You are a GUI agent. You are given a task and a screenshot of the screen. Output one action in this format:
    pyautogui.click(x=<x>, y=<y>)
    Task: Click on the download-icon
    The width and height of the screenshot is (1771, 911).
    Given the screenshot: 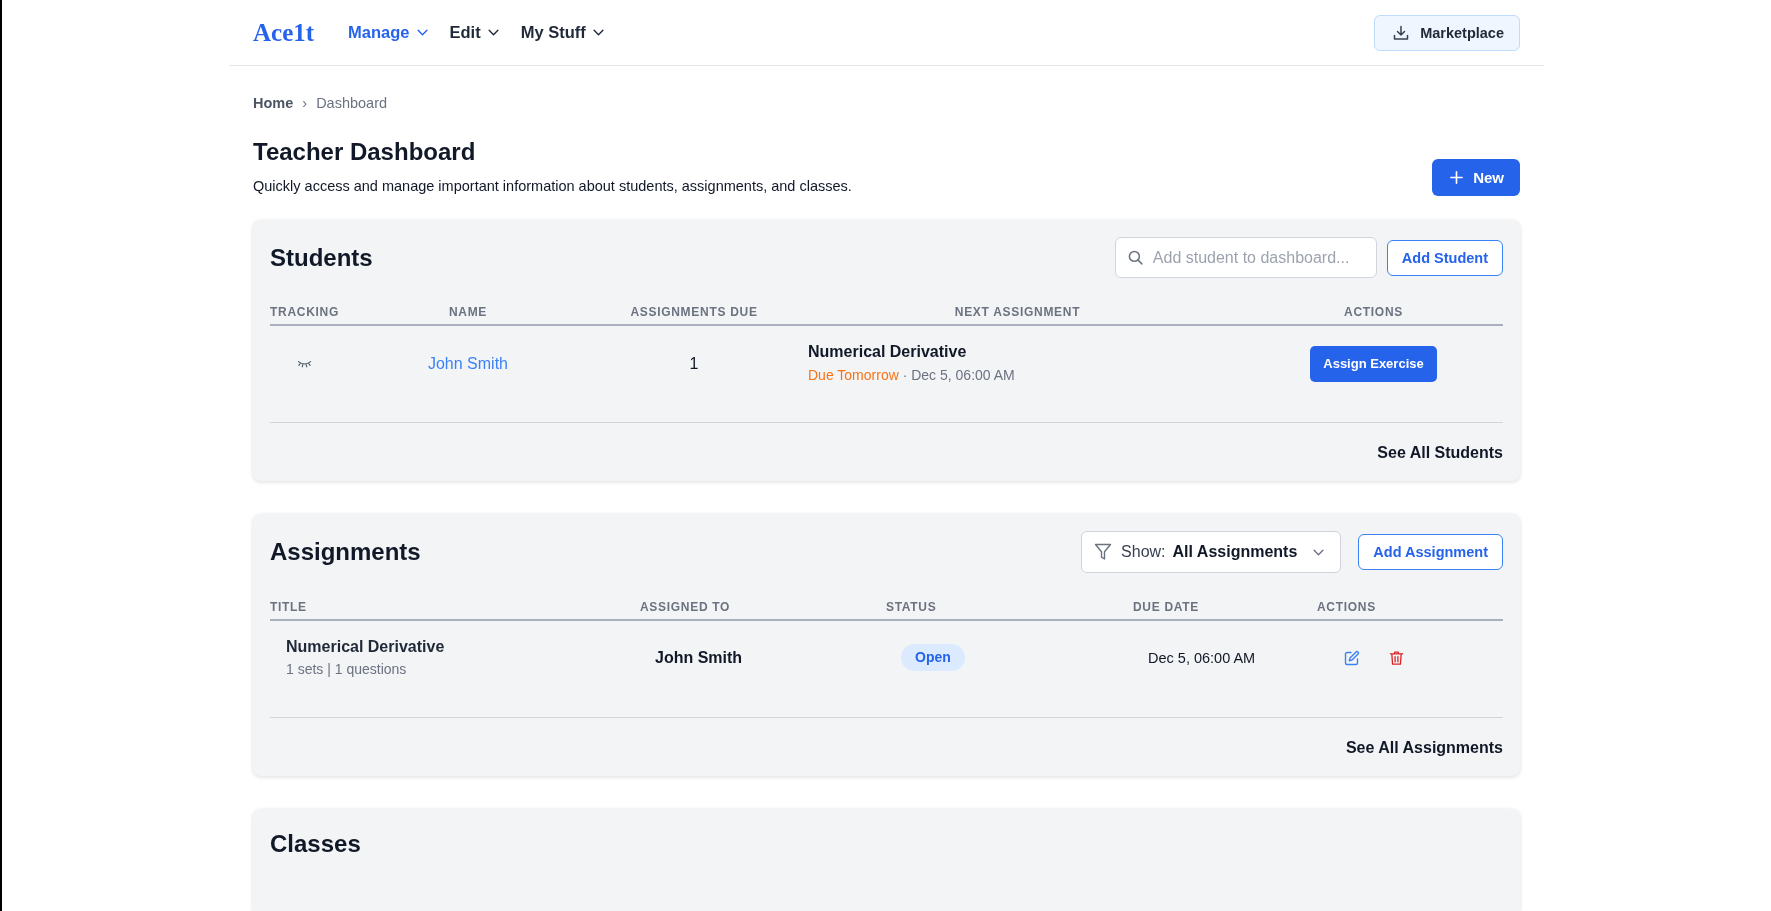 What is the action you would take?
    pyautogui.click(x=1401, y=32)
    